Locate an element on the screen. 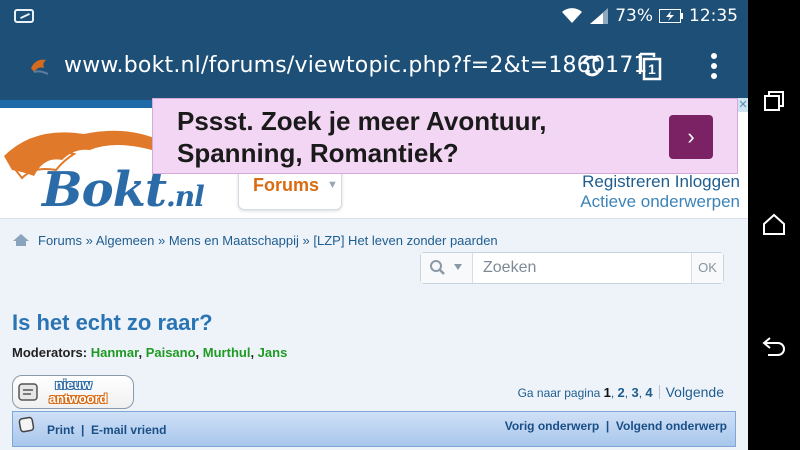 The image size is (800, 450). page-link: 2 is located at coordinates (621, 392).